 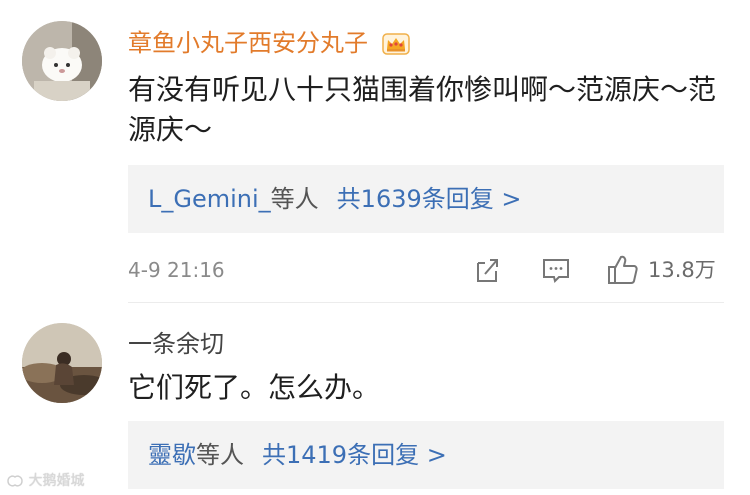 What do you see at coordinates (172, 455) in the screenshot?
I see `reply-names: 靈歇` at bounding box center [172, 455].